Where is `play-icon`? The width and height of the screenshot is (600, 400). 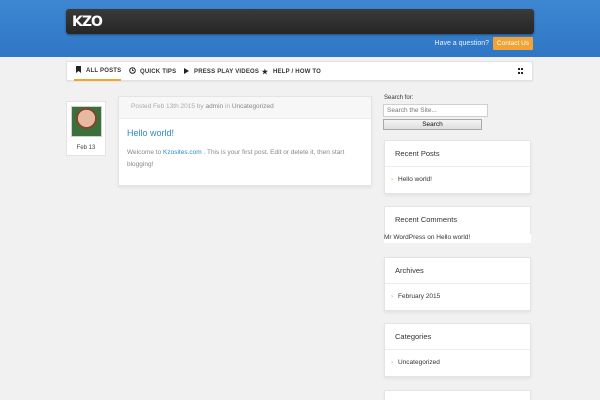
play-icon is located at coordinates (186, 71).